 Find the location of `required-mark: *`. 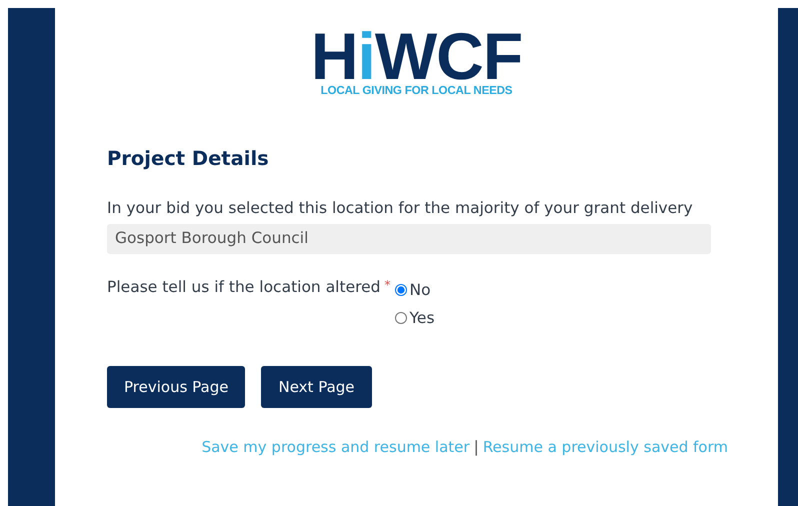

required-mark: * is located at coordinates (387, 285).